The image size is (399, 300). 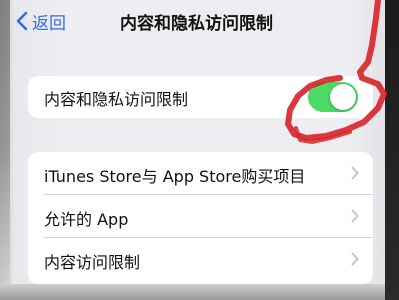 What do you see at coordinates (392, 150) in the screenshot?
I see `device-edge-right` at bounding box center [392, 150].